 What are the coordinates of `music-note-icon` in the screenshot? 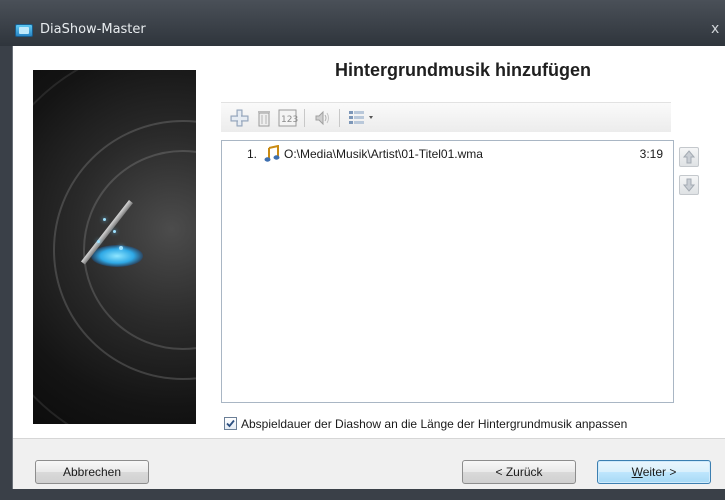 It's located at (272, 153).